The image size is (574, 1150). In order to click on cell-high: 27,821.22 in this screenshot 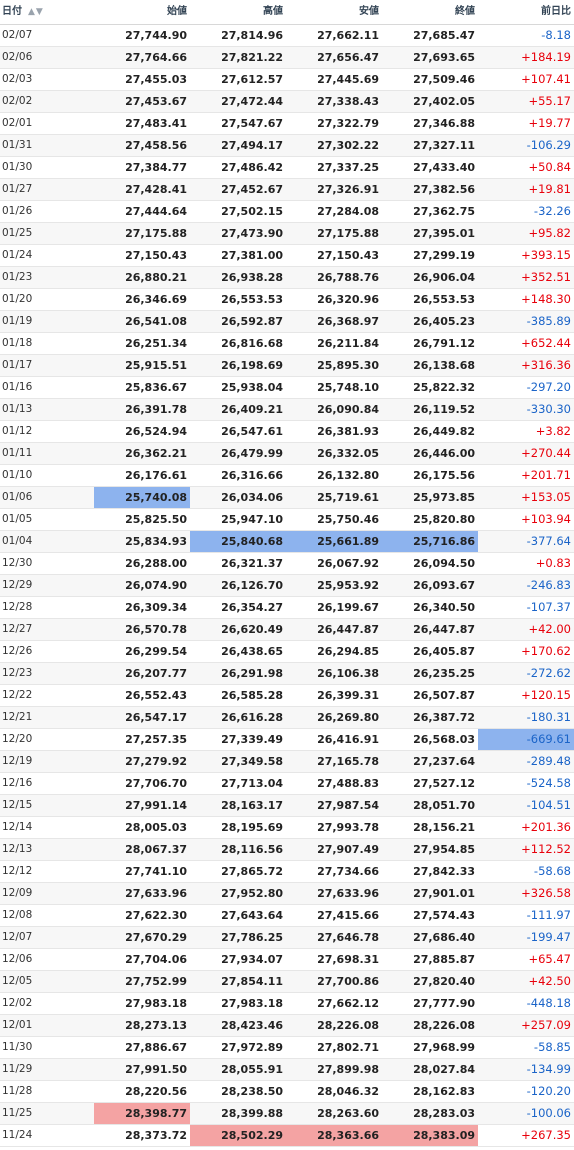, I will do `click(252, 57)`.